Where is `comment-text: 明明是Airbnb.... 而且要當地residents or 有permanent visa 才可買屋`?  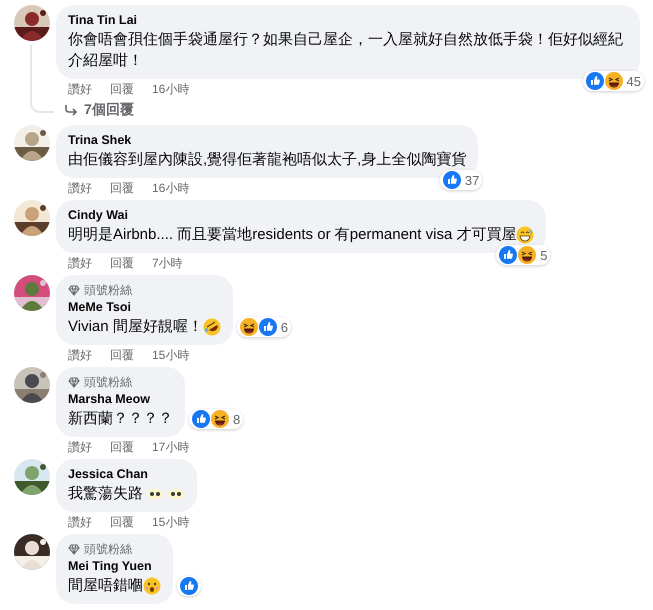
comment-text: 明明是Airbnb.... 而且要當地residents or 有permanent visa 才可買屋 is located at coordinates (292, 235).